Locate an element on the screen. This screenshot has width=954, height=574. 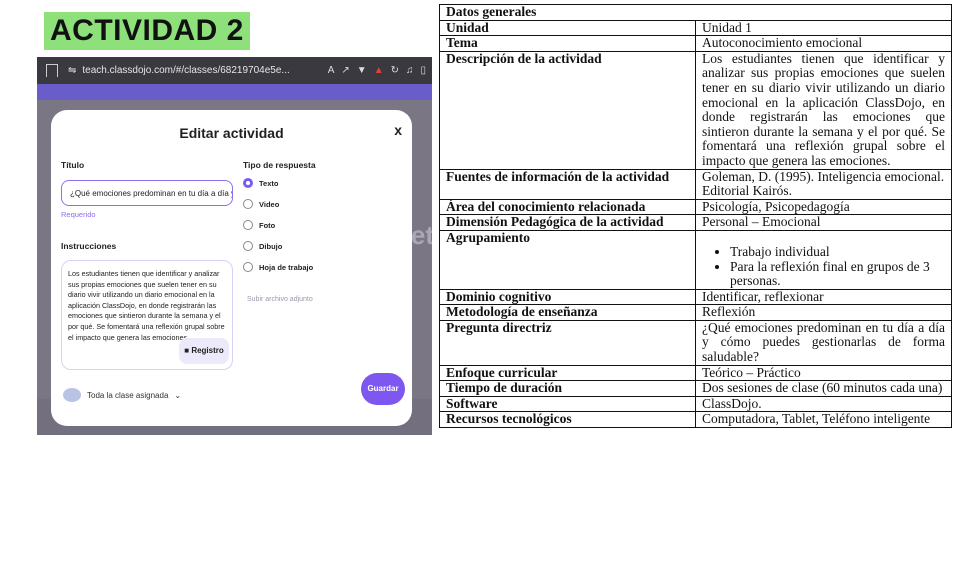
save-button: Guardar is located at coordinates (383, 389).